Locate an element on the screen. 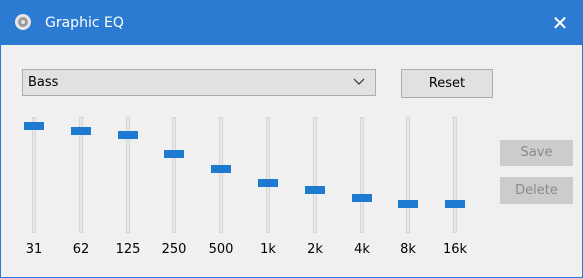 The height and width of the screenshot is (278, 583). eq-band-4k: 4k is located at coordinates (362, 192).